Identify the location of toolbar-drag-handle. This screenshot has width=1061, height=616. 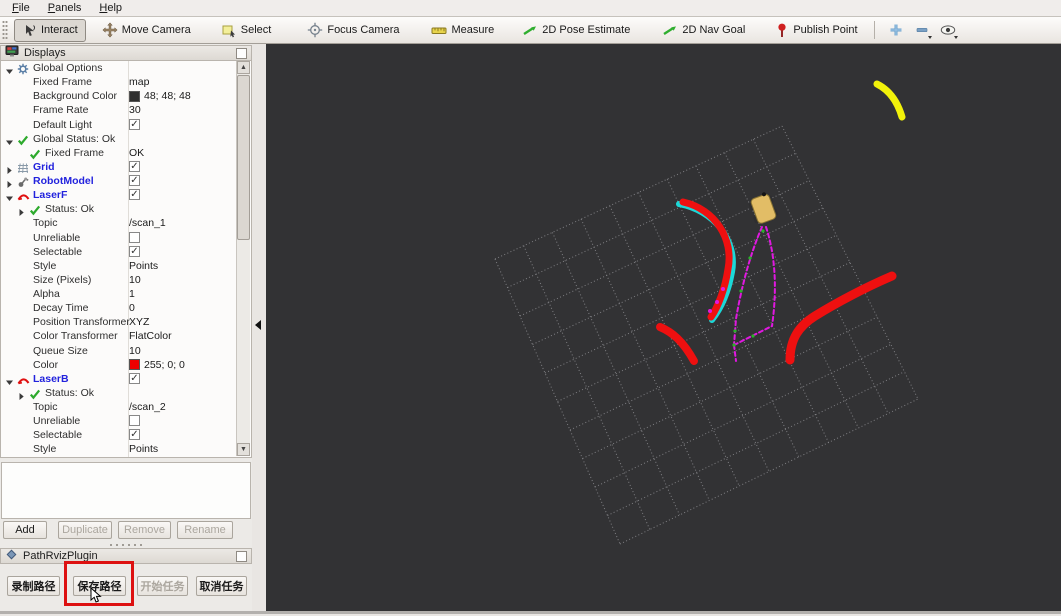
(5, 30).